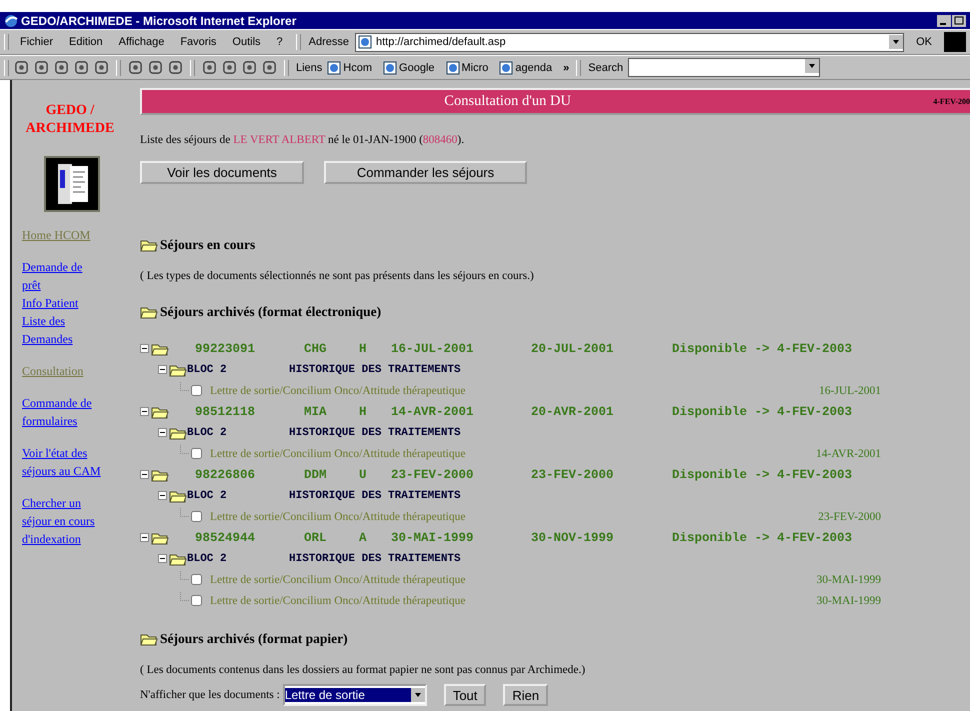  I want to click on service-code: DDM, so click(316, 475).